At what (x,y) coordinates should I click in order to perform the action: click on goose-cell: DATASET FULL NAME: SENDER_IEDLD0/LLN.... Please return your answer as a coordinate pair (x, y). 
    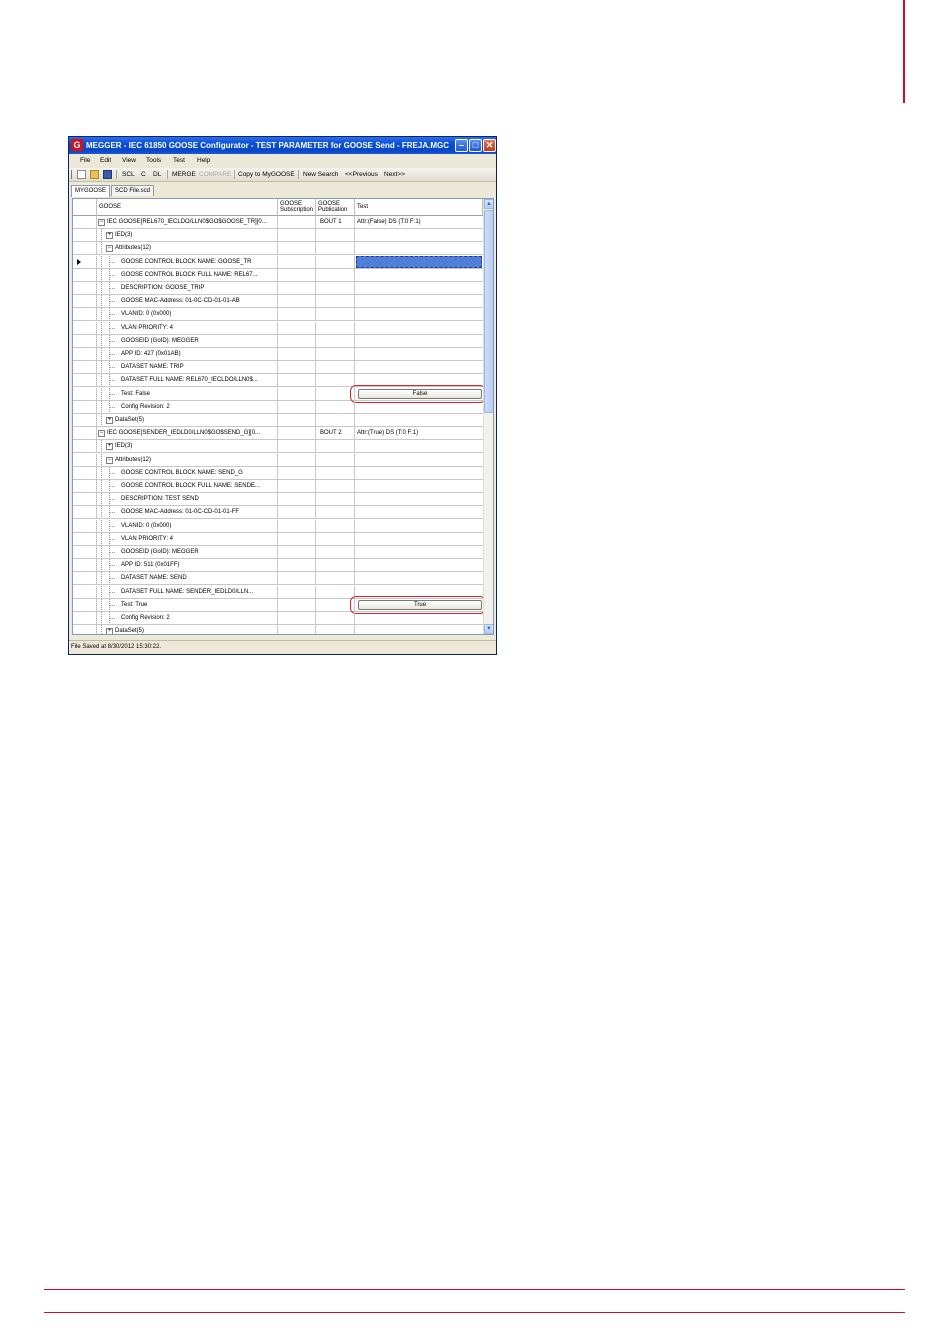
    Looking at the image, I should click on (187, 591).